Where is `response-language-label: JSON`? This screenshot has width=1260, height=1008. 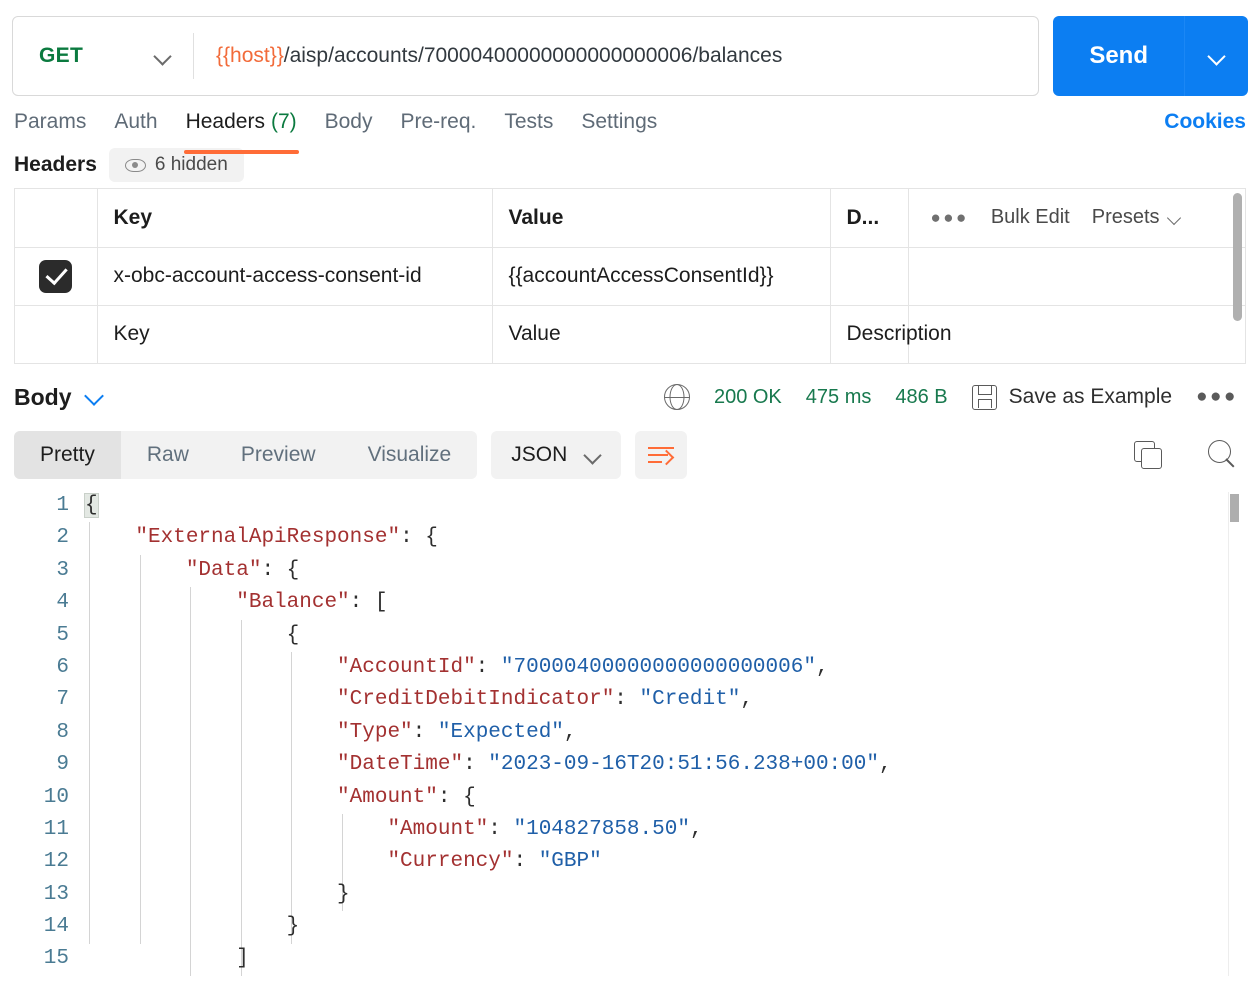
response-language-label: JSON is located at coordinates (539, 454).